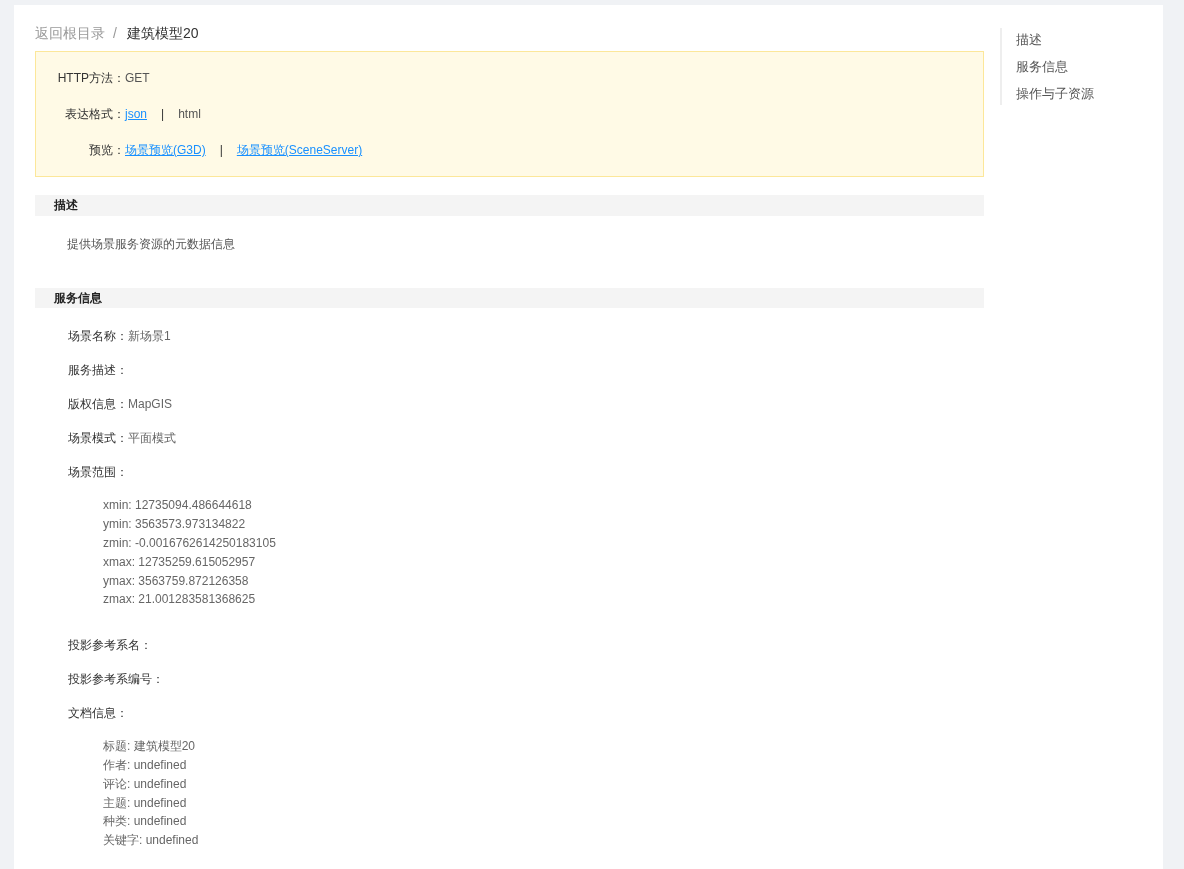 The width and height of the screenshot is (1184, 869). What do you see at coordinates (145, 822) in the screenshot?
I see `detail-line: 种类: undefined` at bounding box center [145, 822].